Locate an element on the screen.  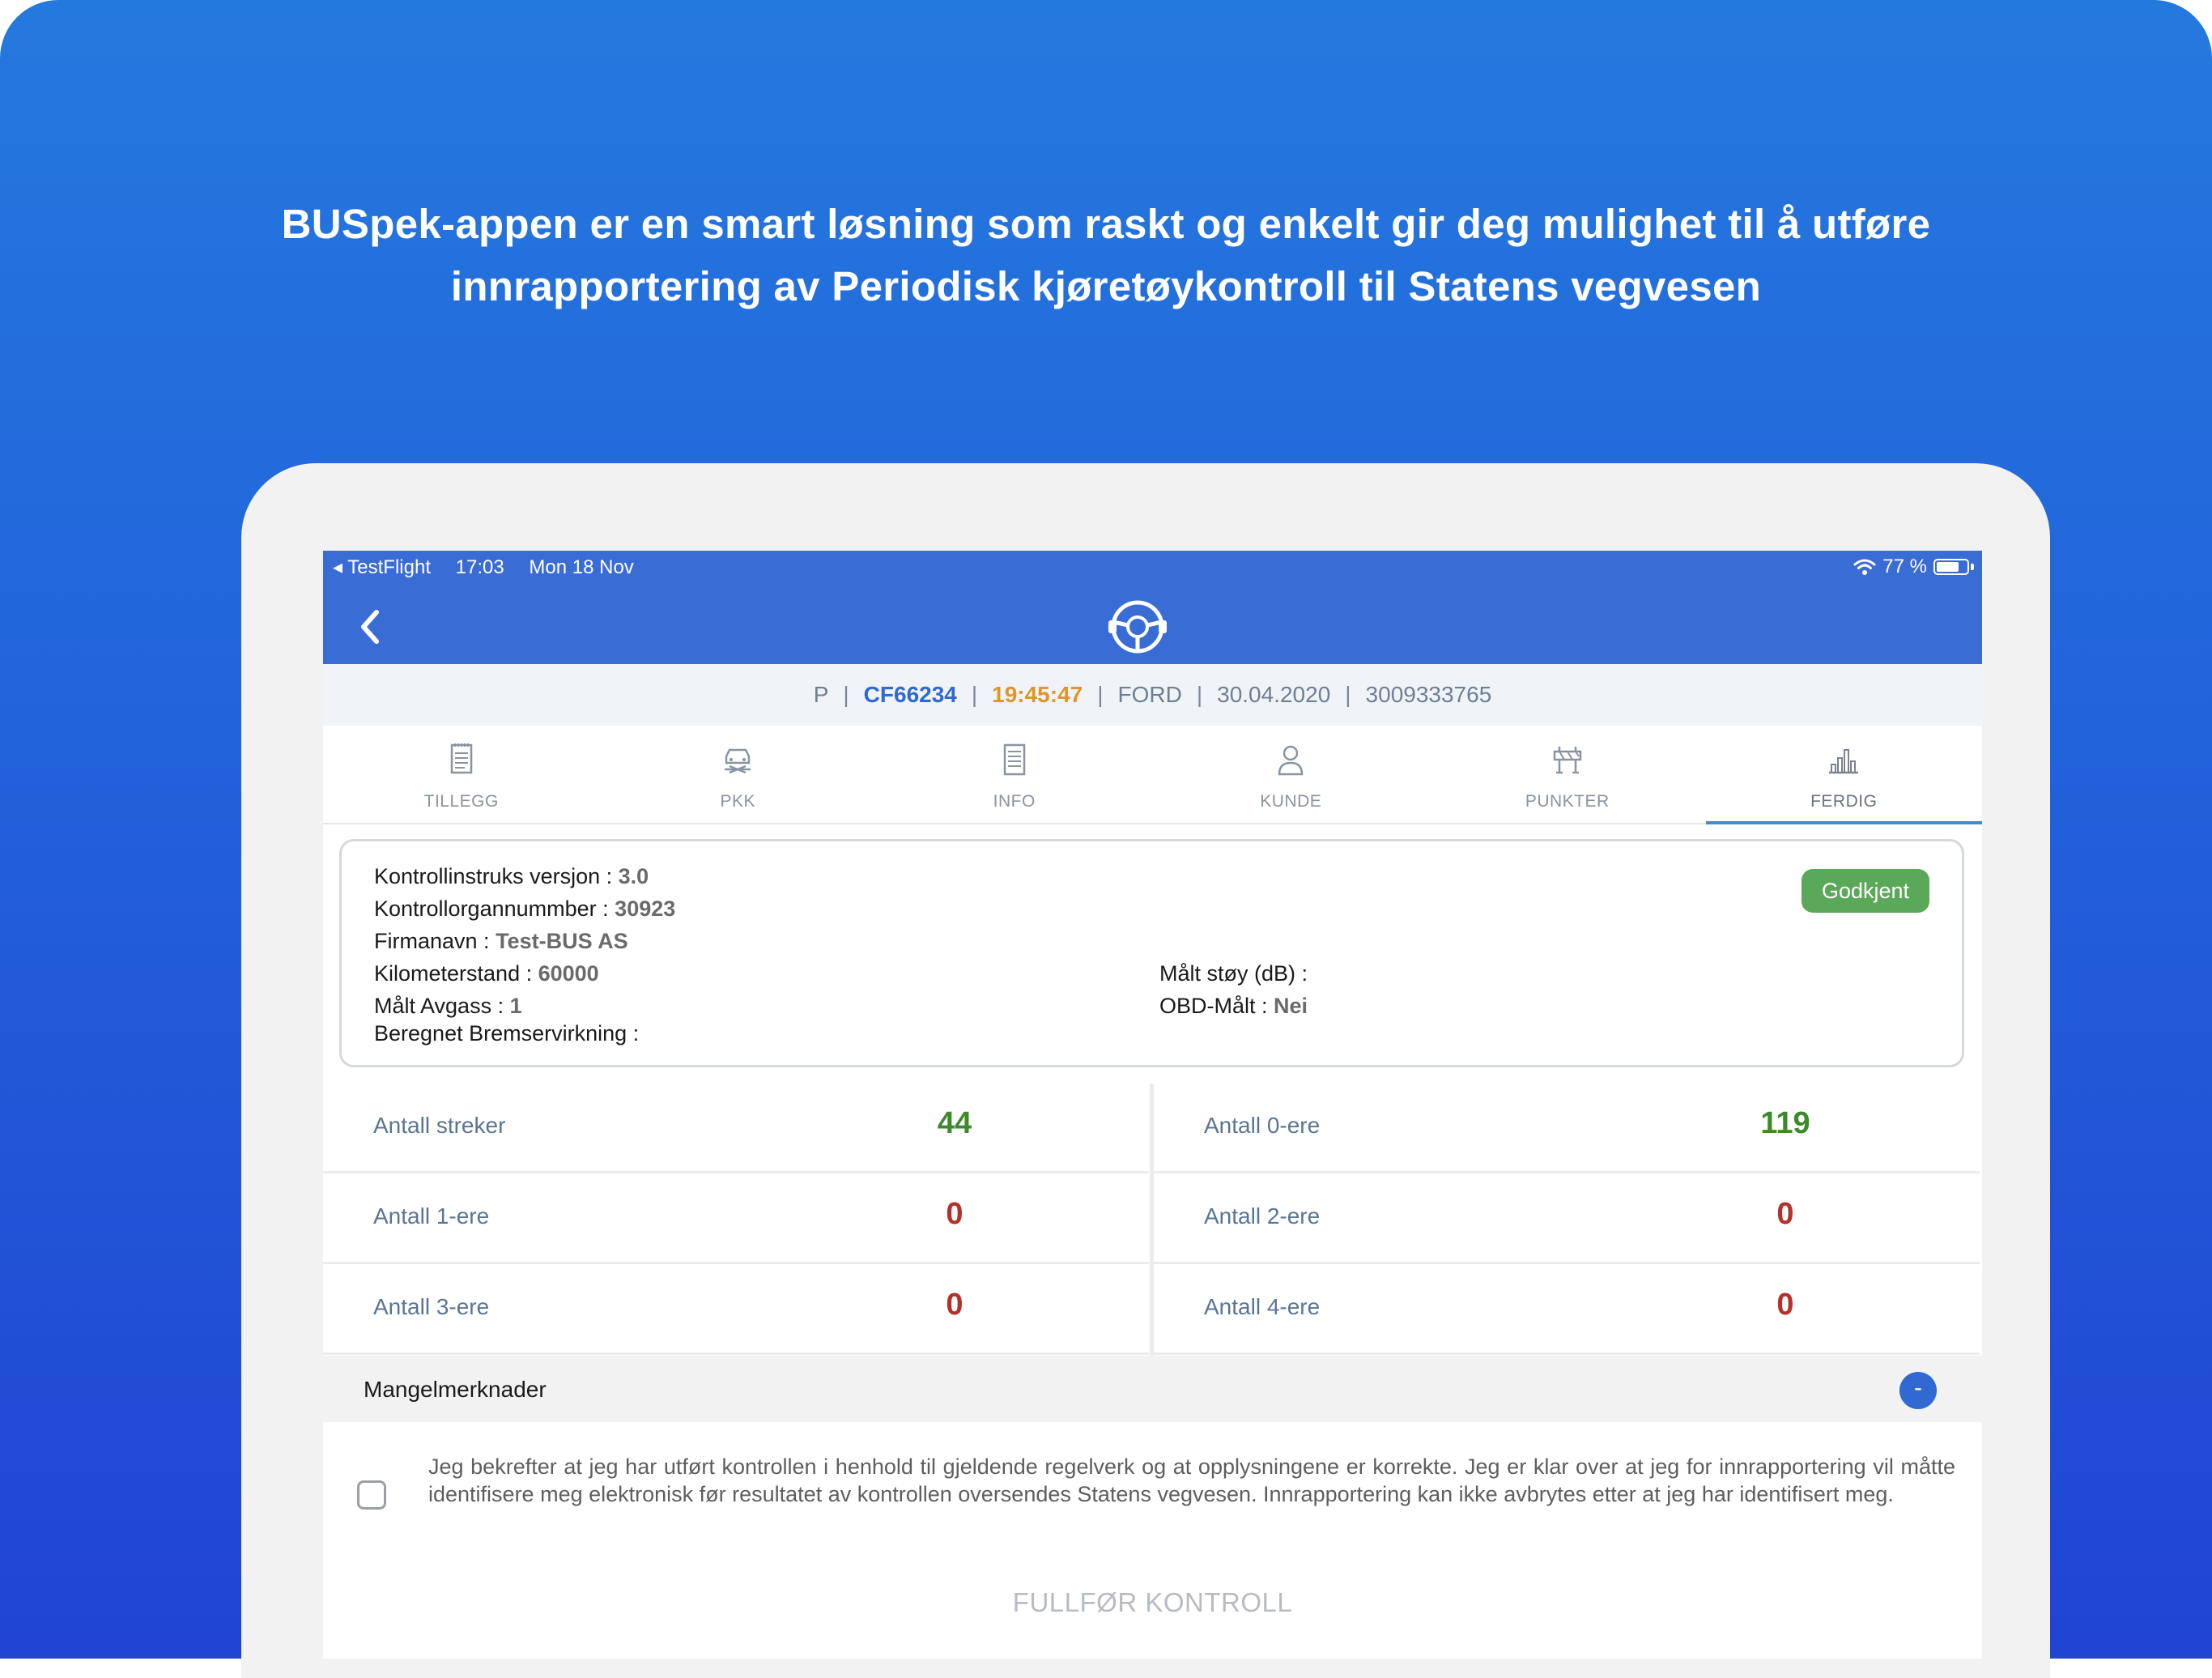
obd-row: OBD-Målt : Nei is located at coordinates (1234, 1006).